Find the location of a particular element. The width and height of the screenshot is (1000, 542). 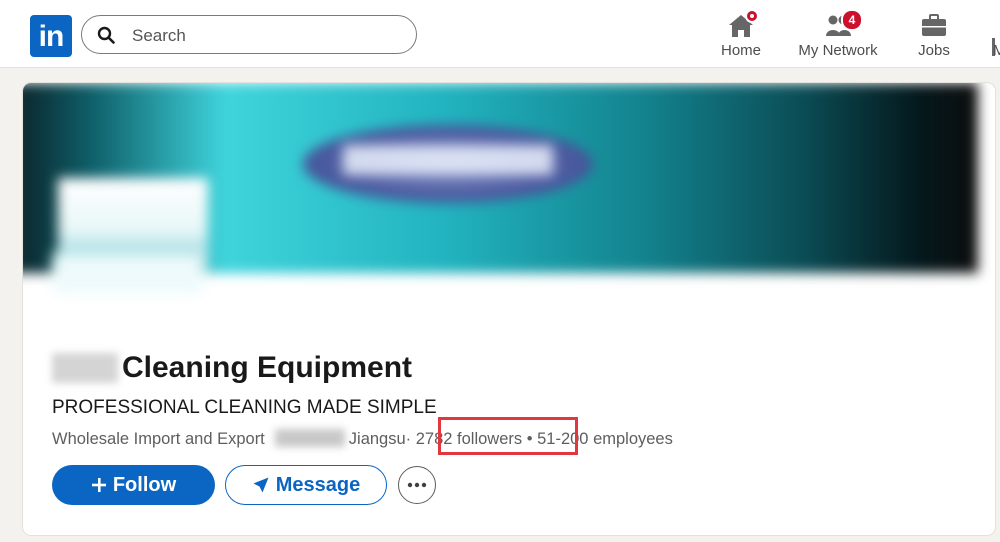

message-button: Message is located at coordinates (306, 485).